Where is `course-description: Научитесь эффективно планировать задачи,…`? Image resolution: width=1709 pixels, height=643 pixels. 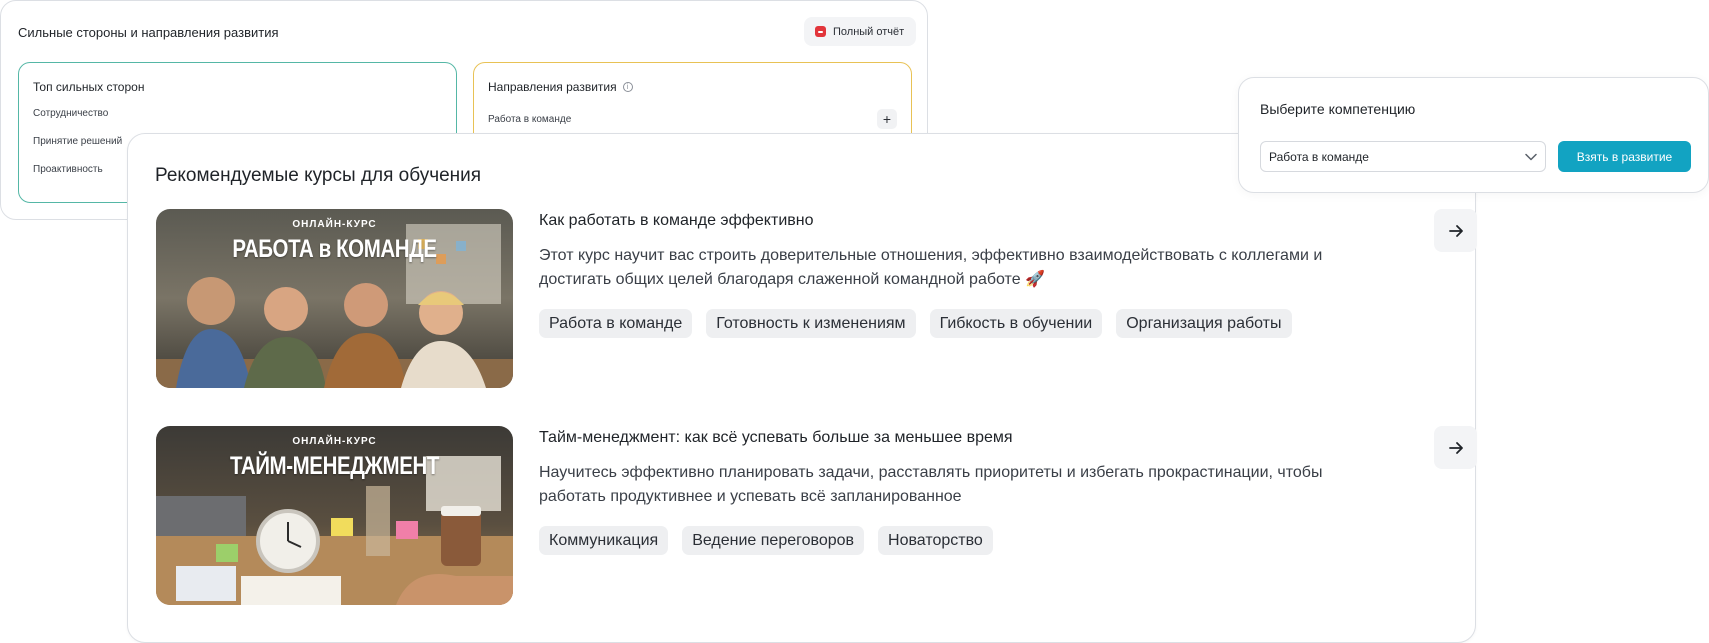
course-description: Научитесь эффективно планировать задачи,… is located at coordinates (931, 484).